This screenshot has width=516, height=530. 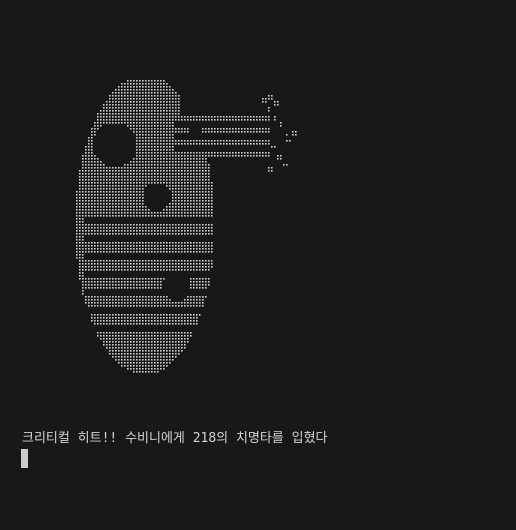 What do you see at coordinates (24, 458) in the screenshot?
I see `block-cursor-icon` at bounding box center [24, 458].